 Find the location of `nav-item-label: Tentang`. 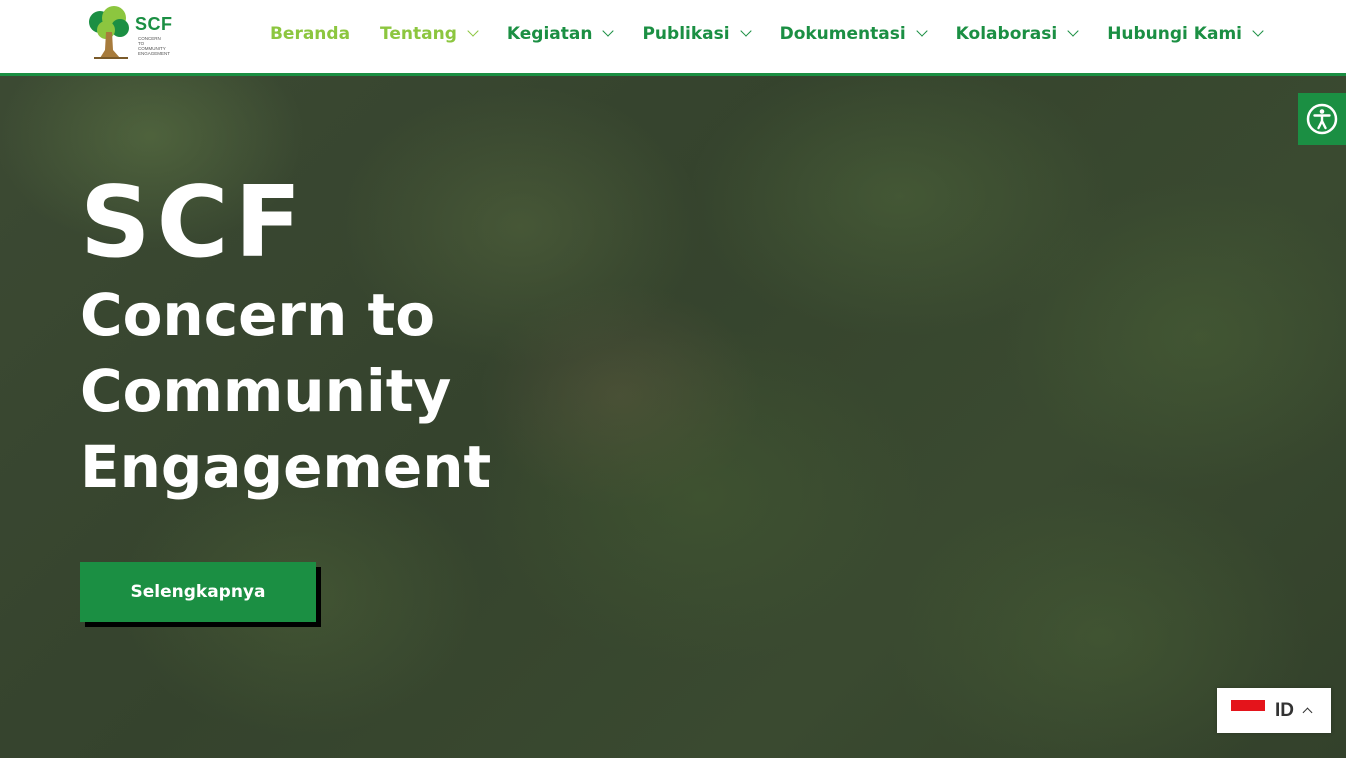

nav-item-label: Tentang is located at coordinates (418, 34).